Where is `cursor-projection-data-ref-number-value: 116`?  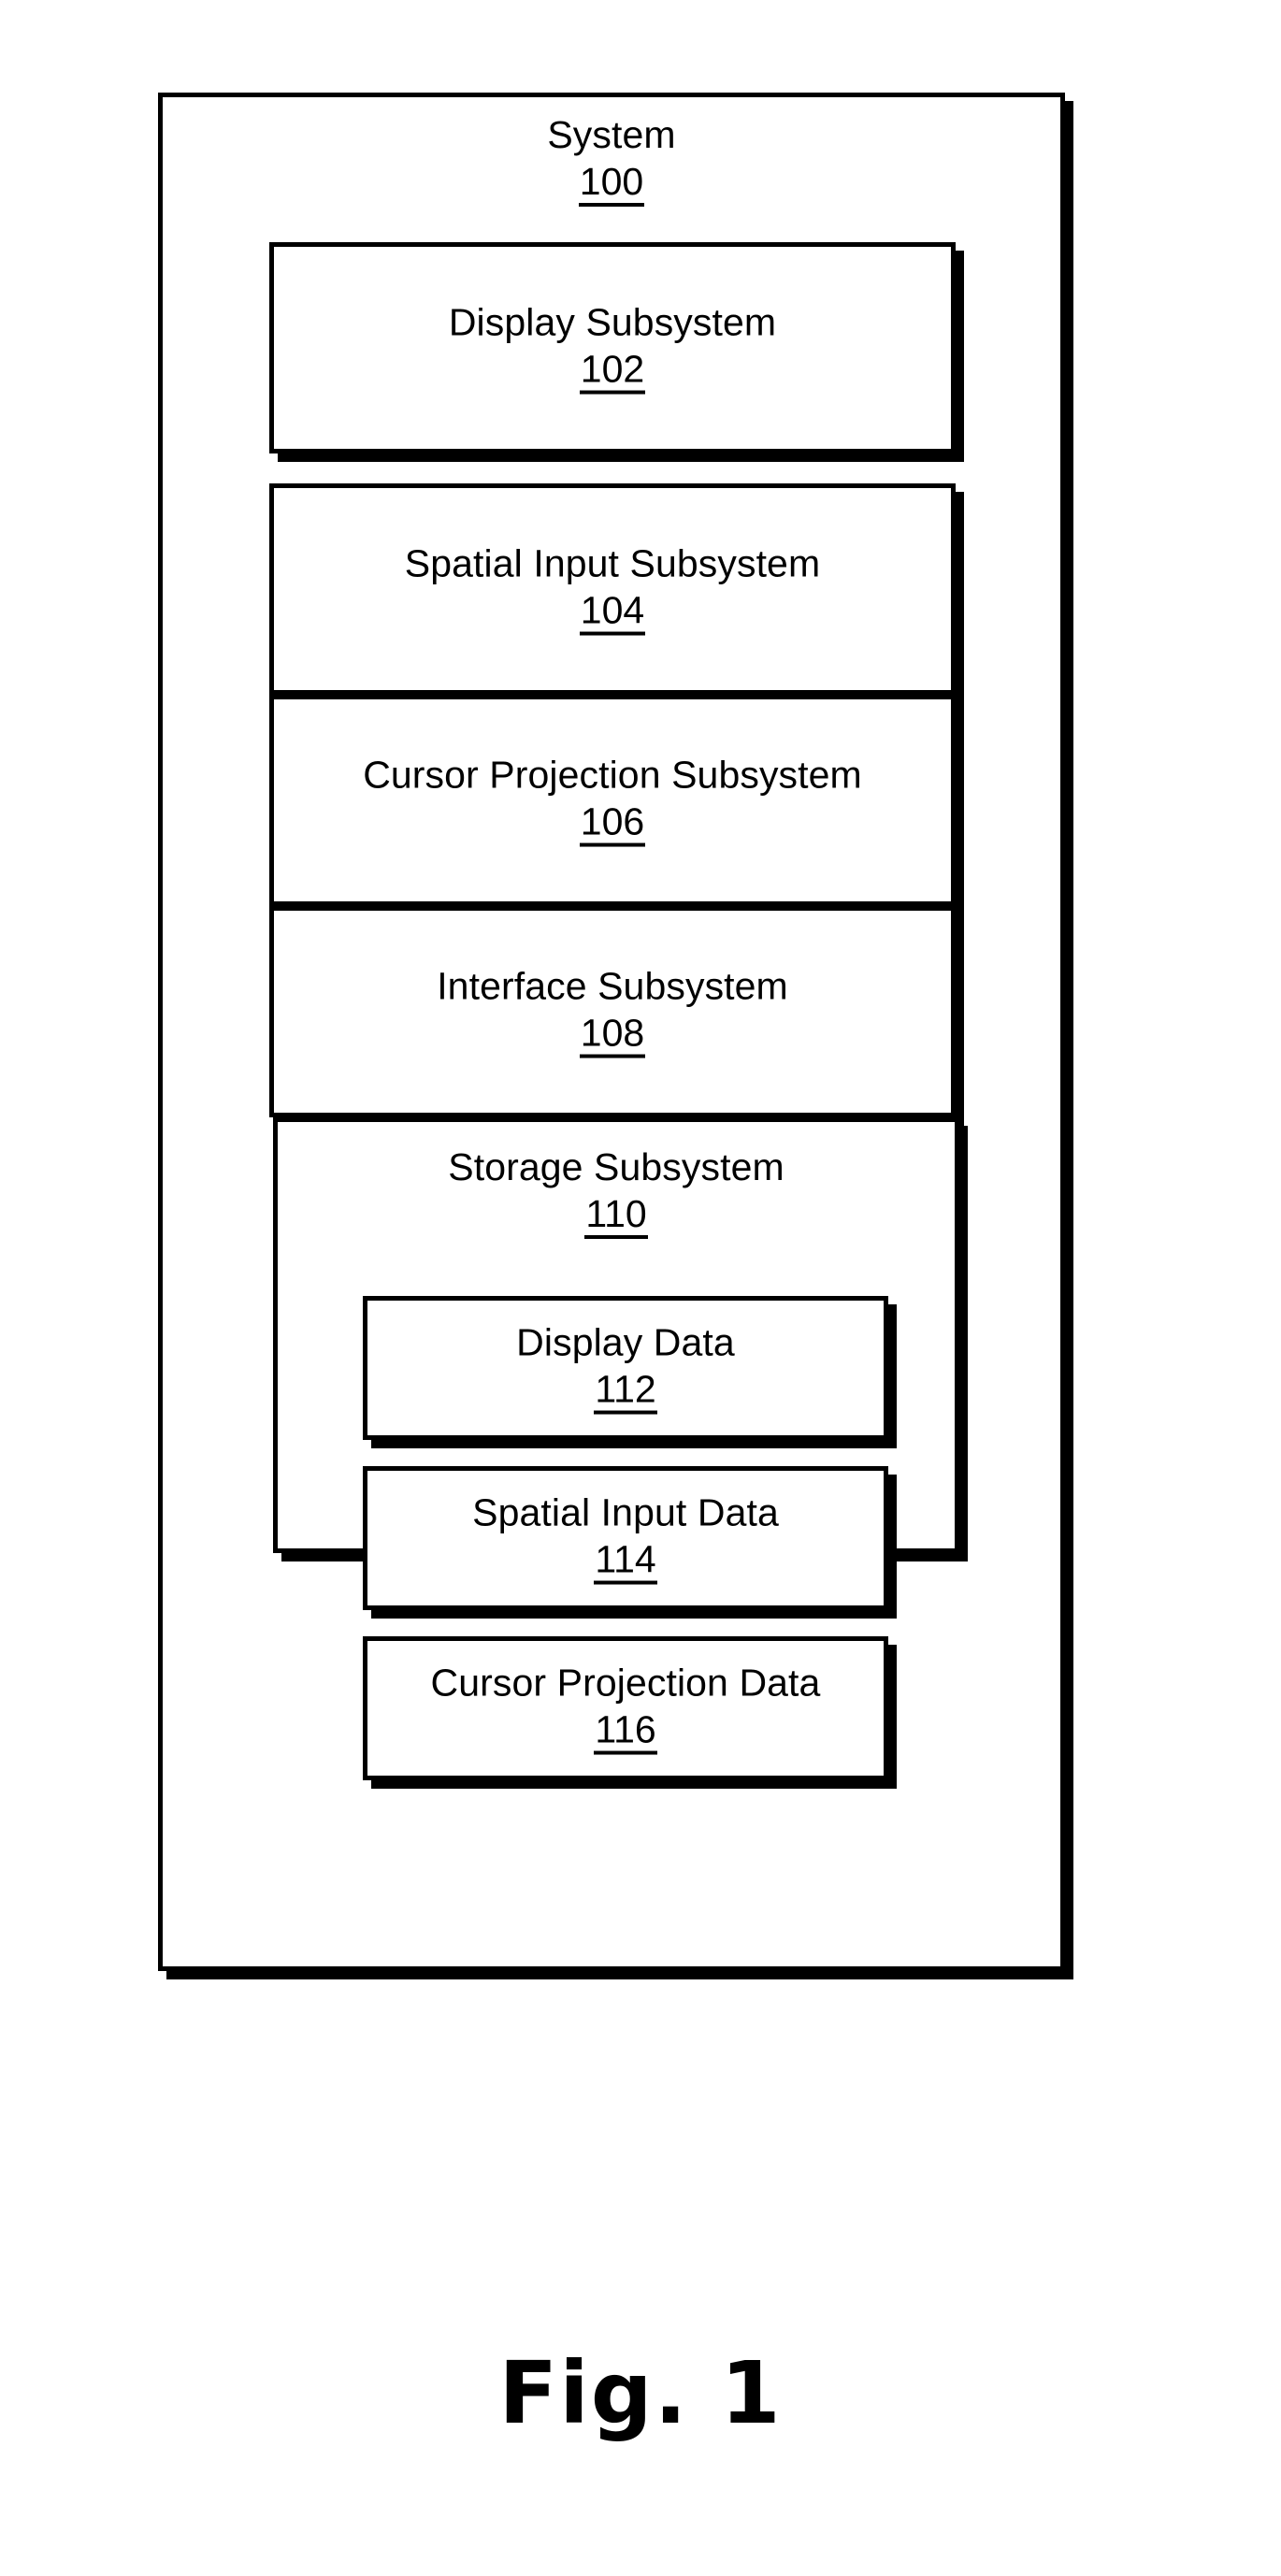 cursor-projection-data-ref-number-value: 116 is located at coordinates (626, 1733).